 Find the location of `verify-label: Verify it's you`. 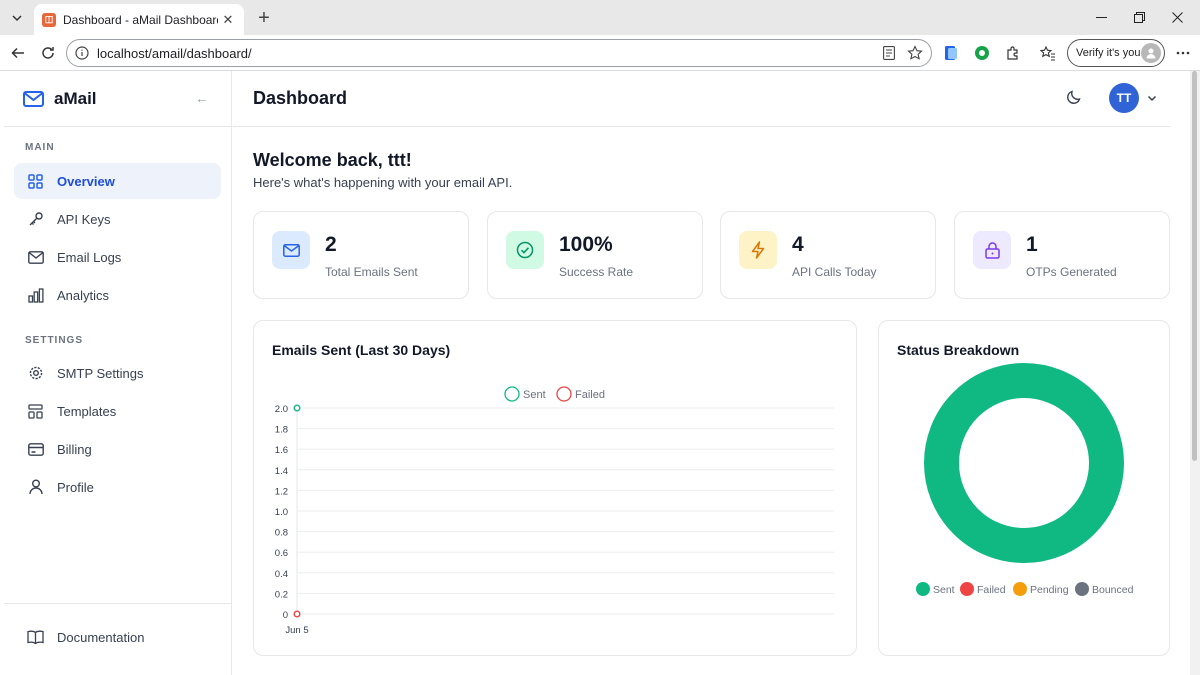

verify-label: Verify it's you is located at coordinates (1108, 53).